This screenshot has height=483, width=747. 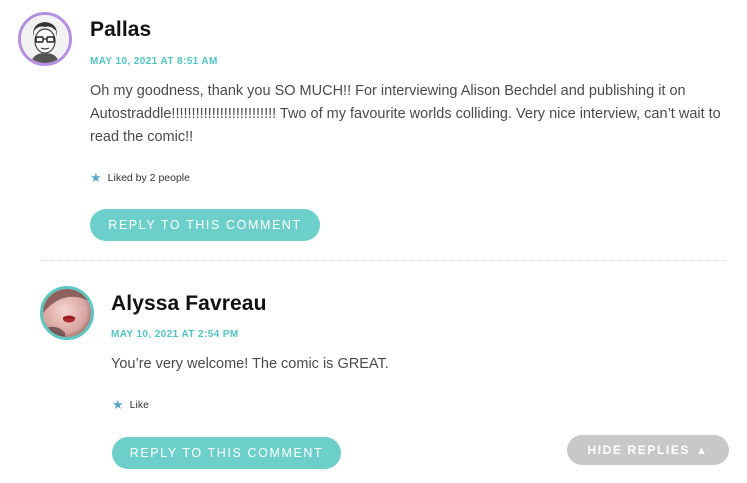 I want to click on comment-text: You’re very welcome! The comic is GREAT., so click(x=250, y=364).